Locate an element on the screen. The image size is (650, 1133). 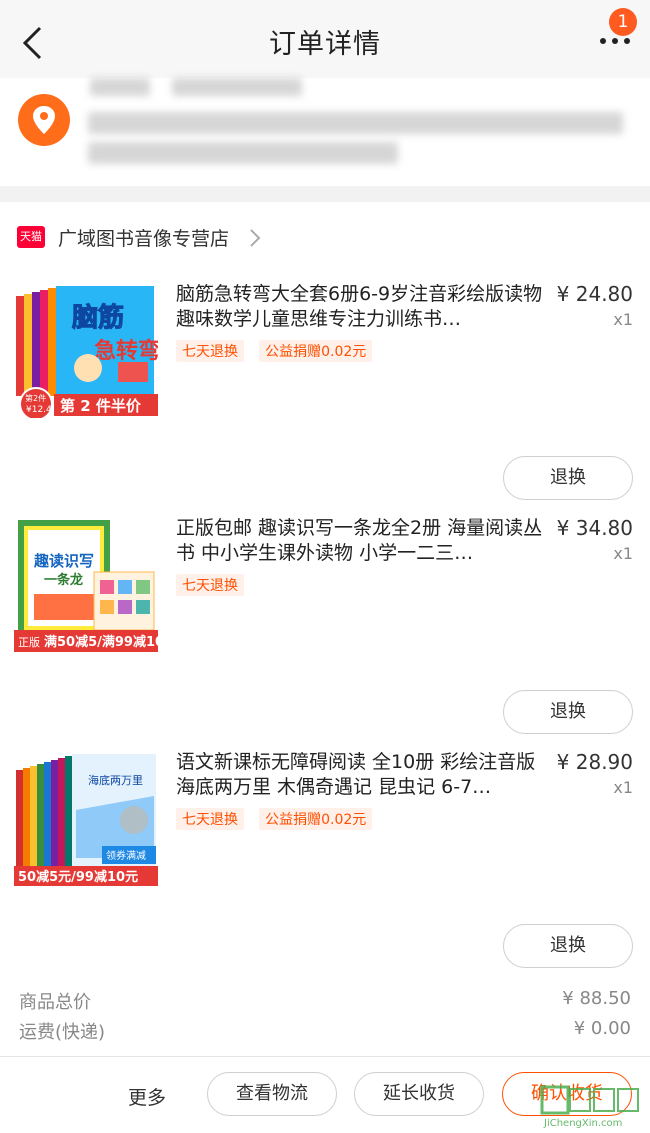
nav-bar: 订单详情 1 is located at coordinates (325, 39).